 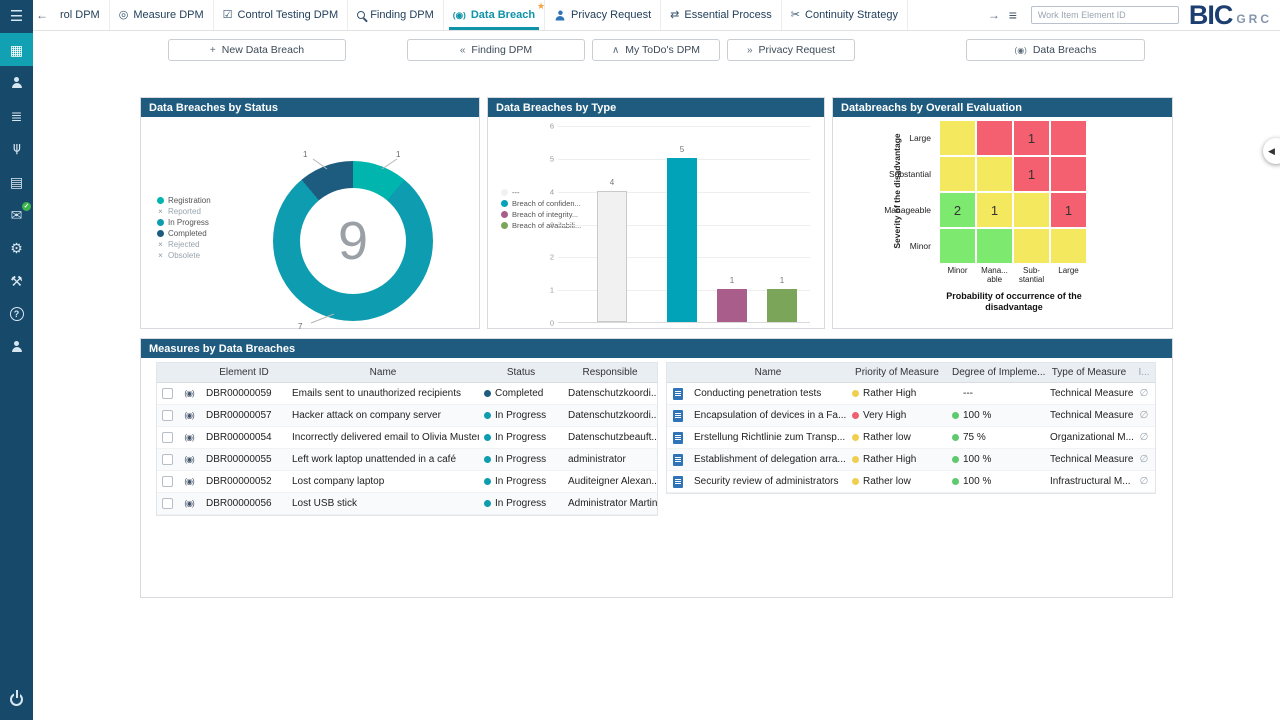 I want to click on legend-item-reported: × Reported, so click(x=184, y=211).